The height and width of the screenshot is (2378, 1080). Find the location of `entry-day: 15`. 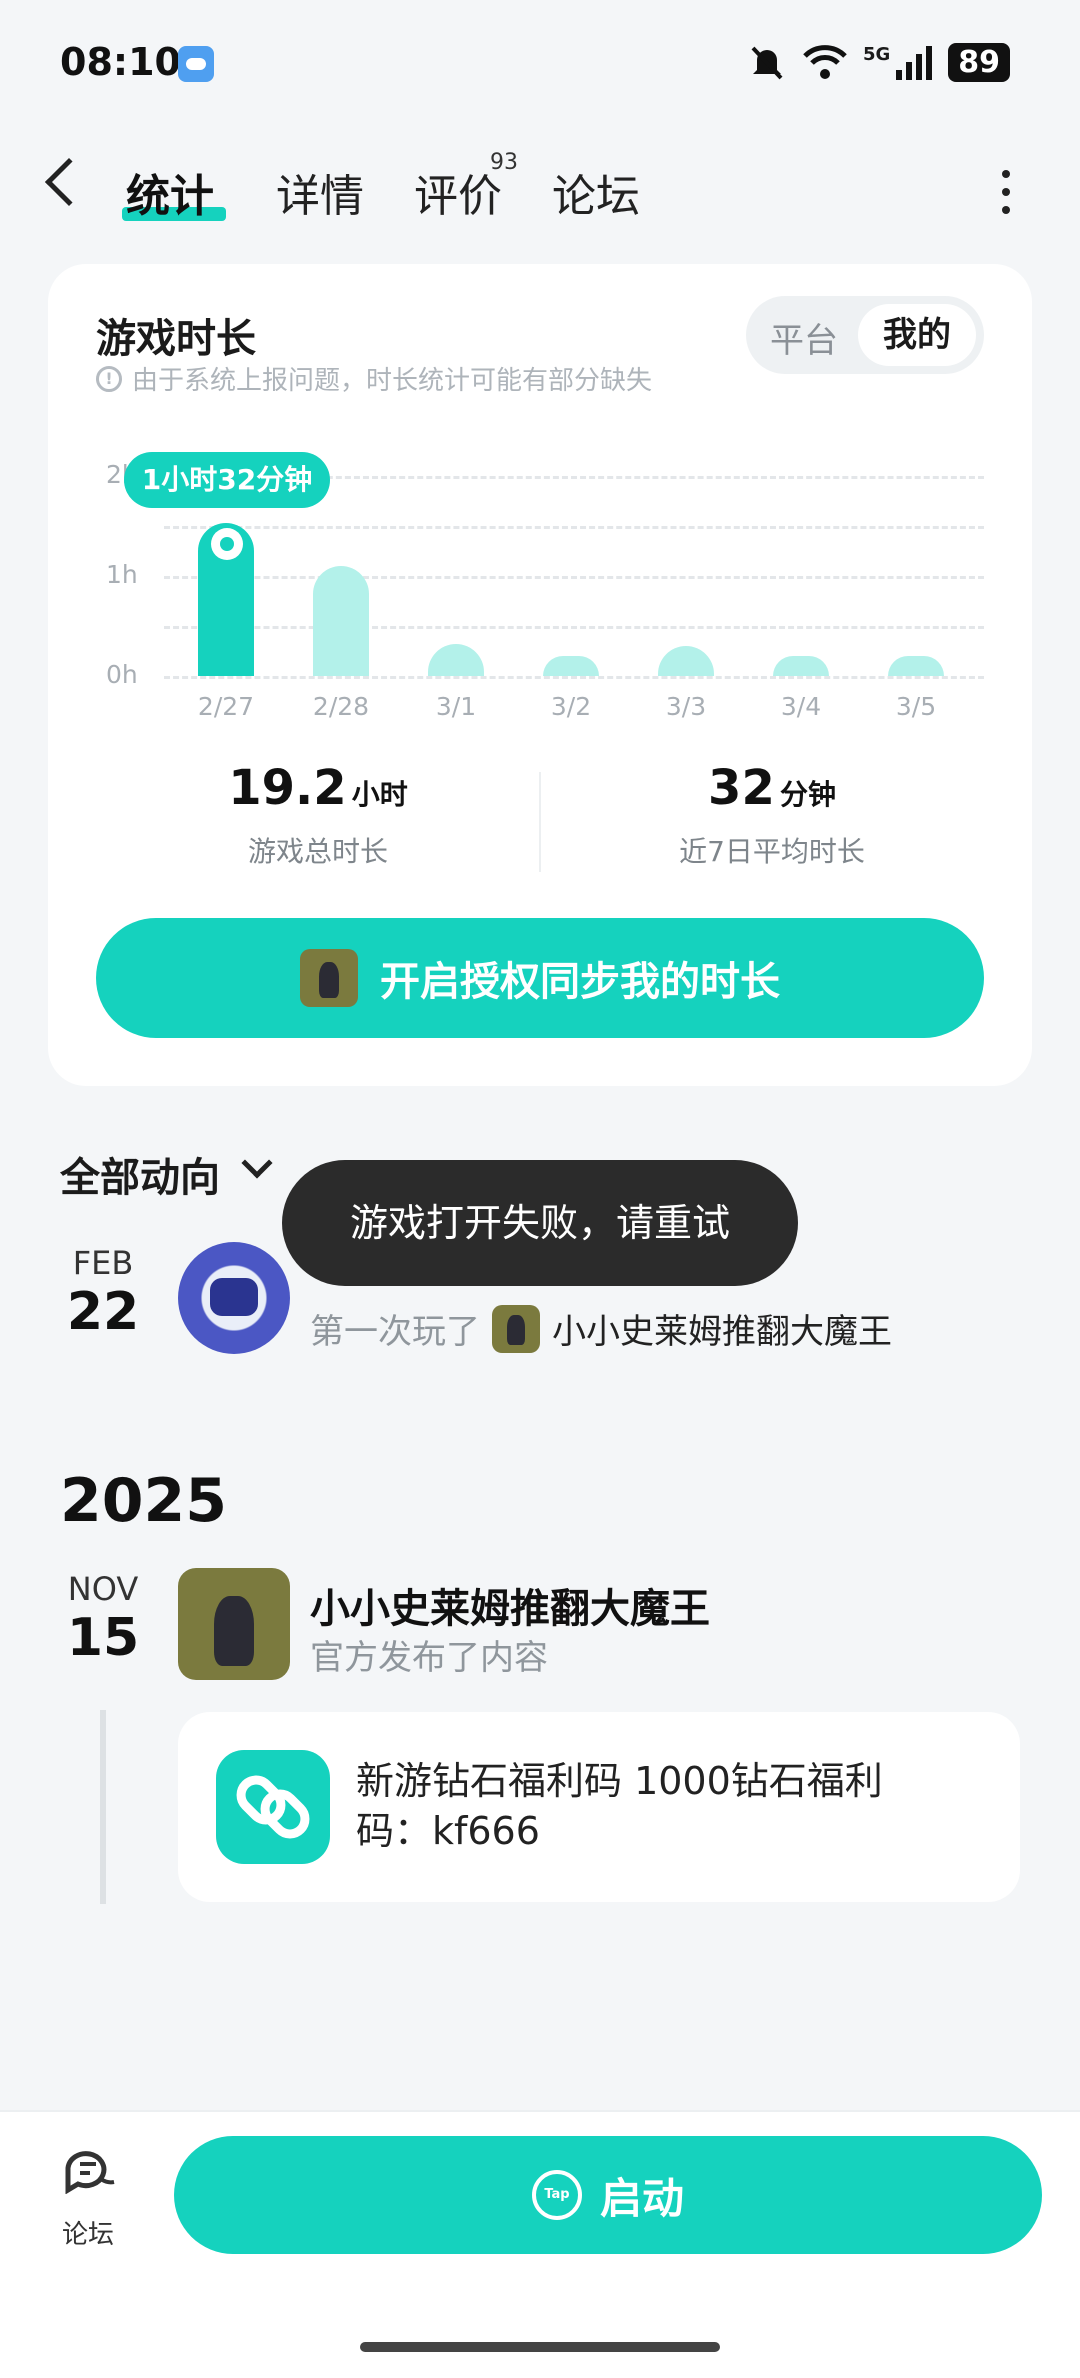

entry-day: 15 is located at coordinates (103, 1638).